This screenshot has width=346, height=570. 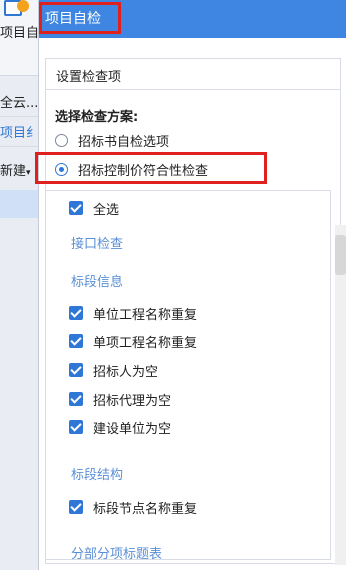 I want to click on background-app-panel: 项目自 全云... 项目纟 新建▾, so click(x=19, y=285).